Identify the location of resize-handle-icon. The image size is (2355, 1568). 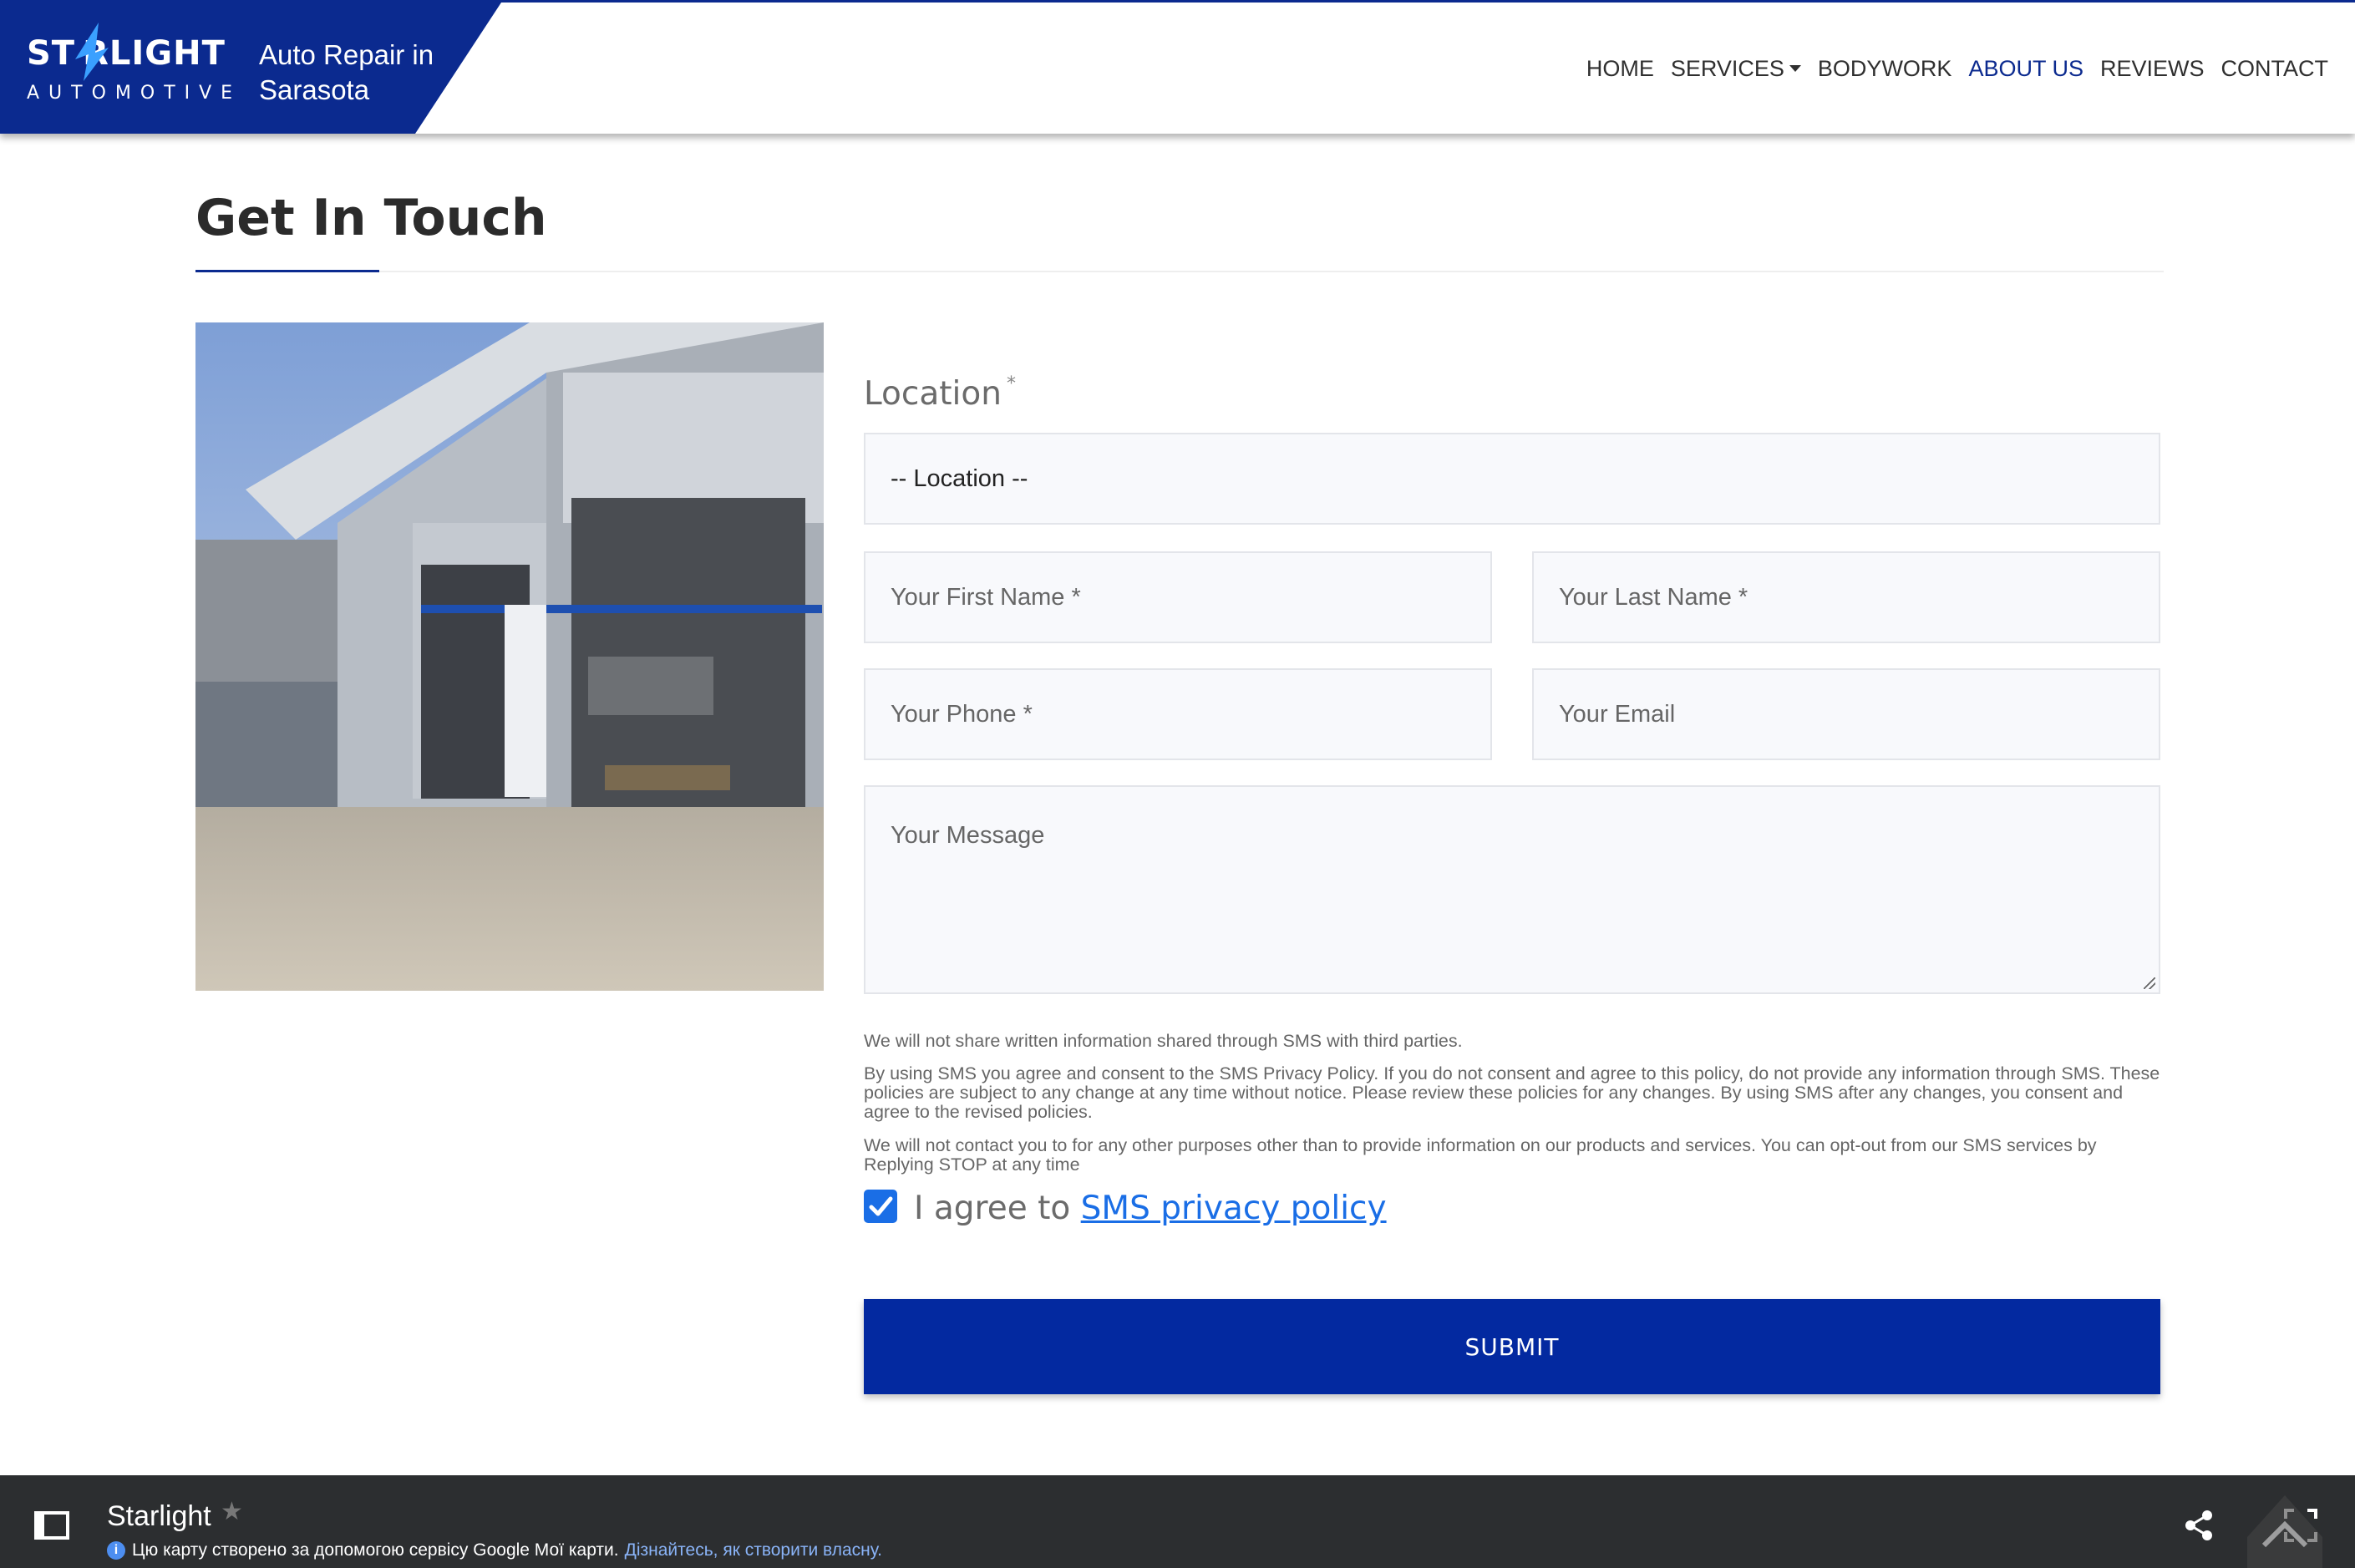
(2149, 983).